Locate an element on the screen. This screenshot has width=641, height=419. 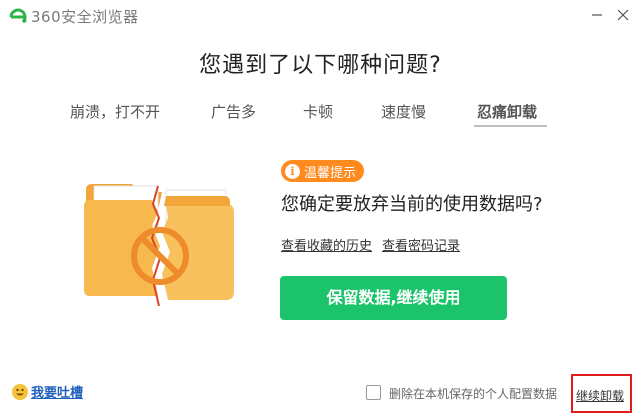
close-icon is located at coordinates (623, 15).